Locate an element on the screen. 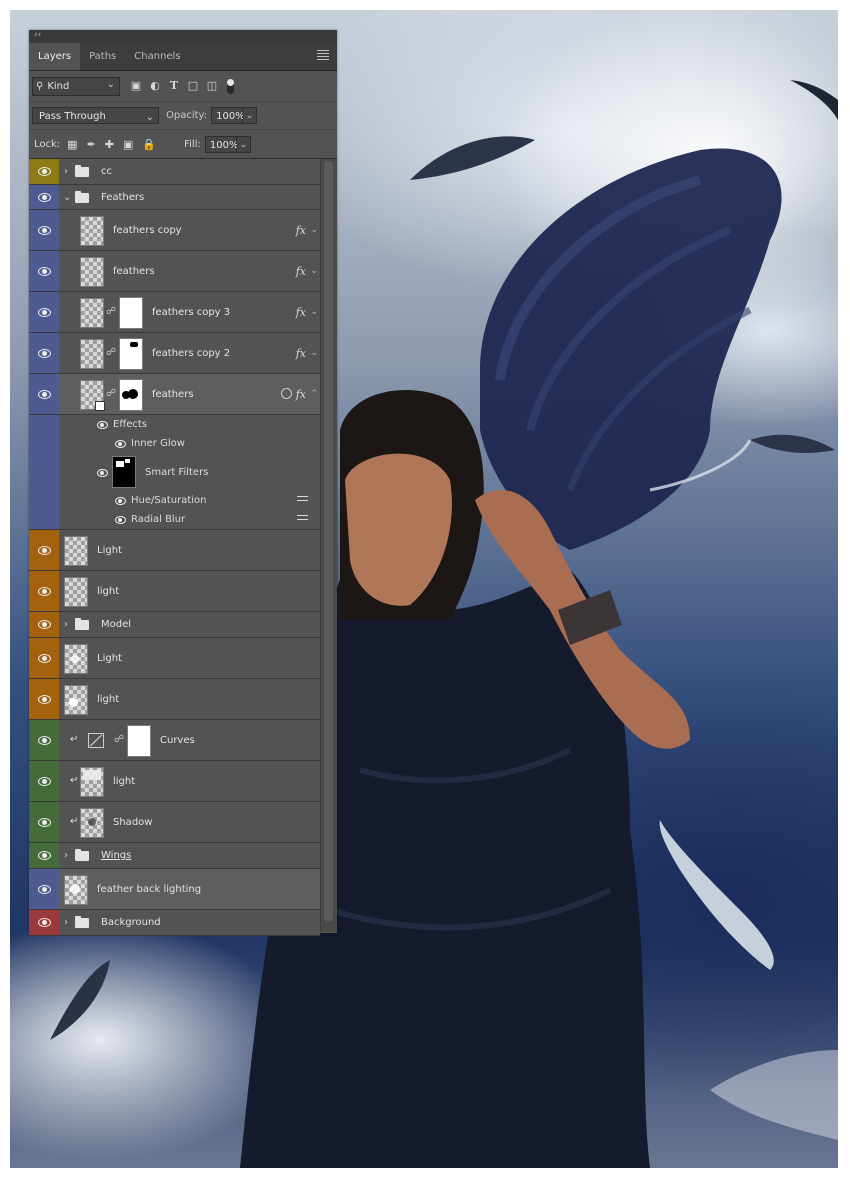  collapse-icon: ‹‹ is located at coordinates (37, 35).